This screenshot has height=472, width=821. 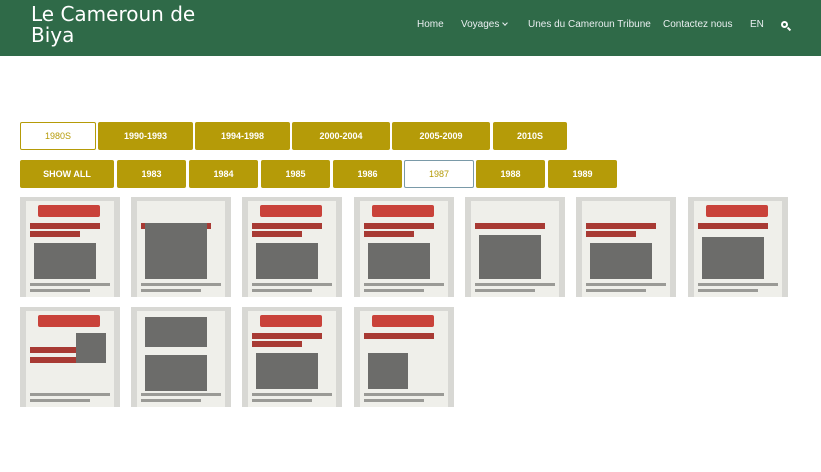 I want to click on filter-1985: 1985, so click(x=295, y=174).